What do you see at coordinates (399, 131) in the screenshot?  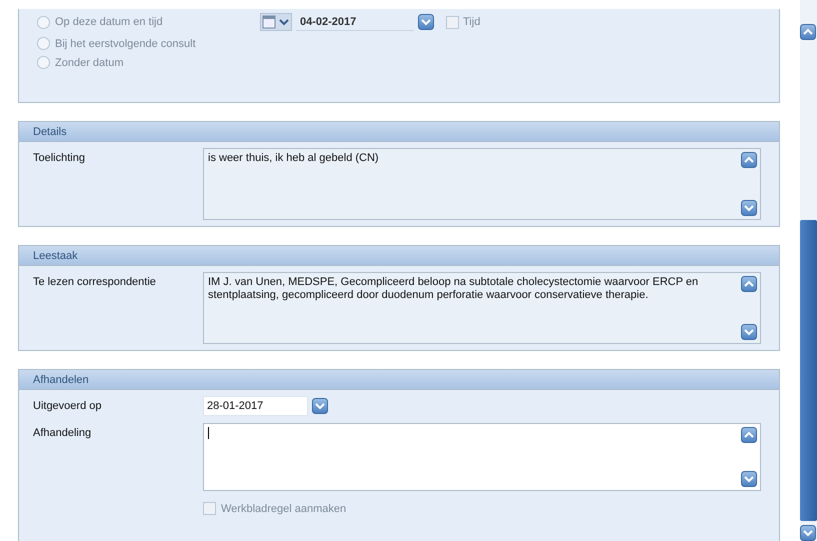 I see `section-header: Details` at bounding box center [399, 131].